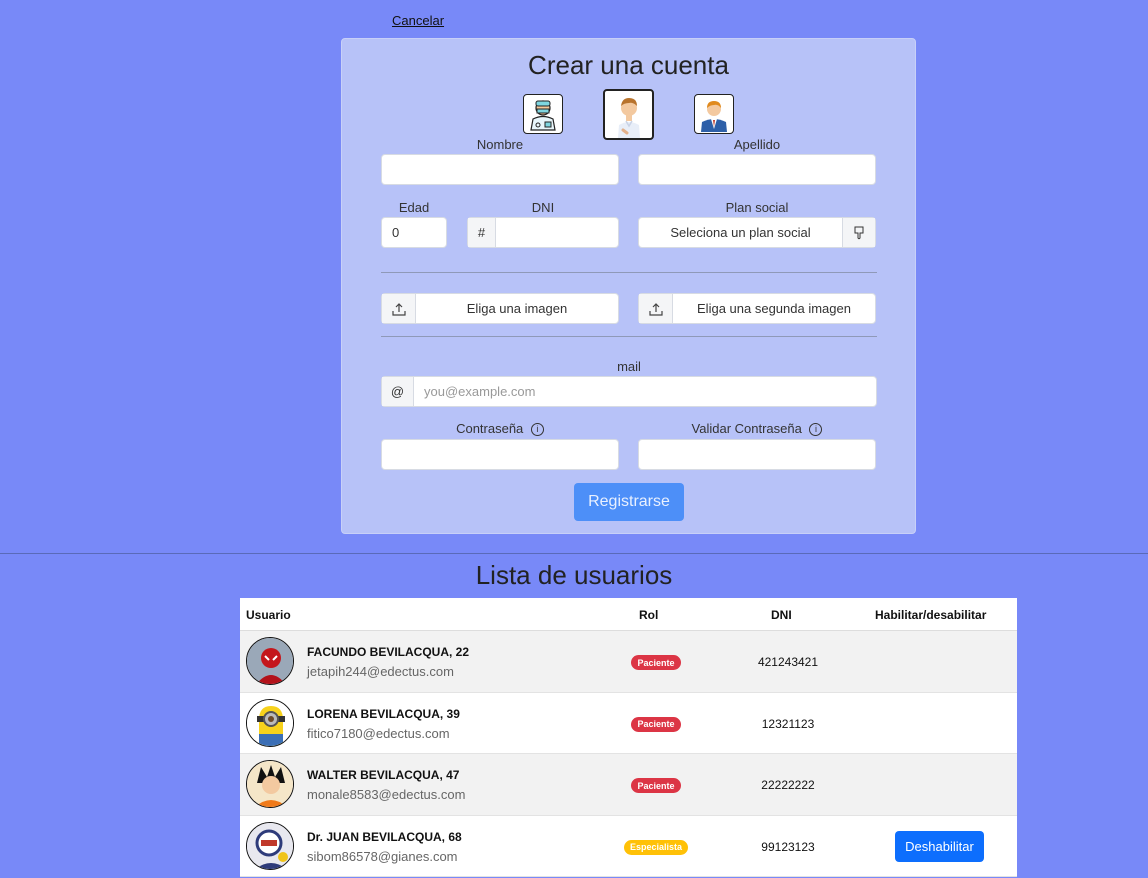 The height and width of the screenshot is (878, 1148). Describe the element at coordinates (939, 846) in the screenshot. I see `disable-button: Deshabilitar` at that location.